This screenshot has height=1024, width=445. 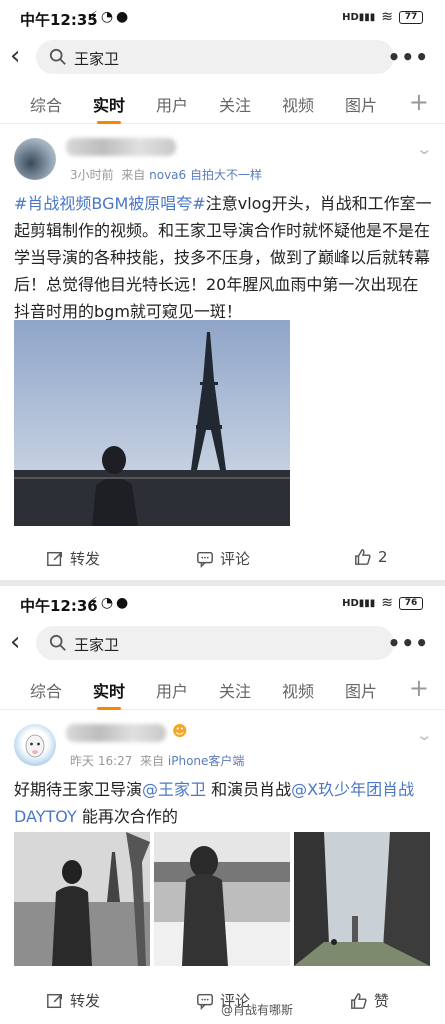 What do you see at coordinates (206, 761) in the screenshot?
I see `post-source: iPhone客户端` at bounding box center [206, 761].